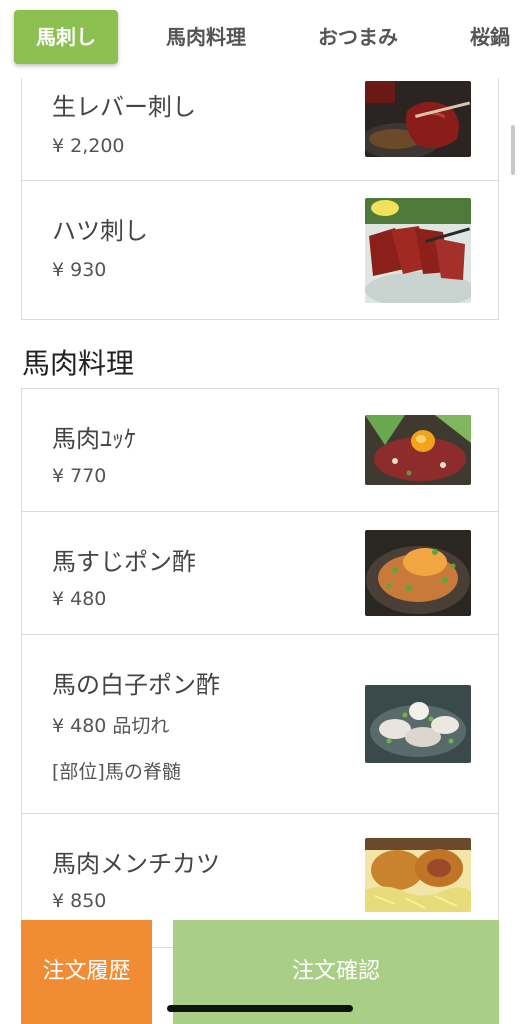 The height and width of the screenshot is (1024, 520). I want to click on menu-item: 馬肉ﾕｯｹ ¥ 770, so click(260, 450).